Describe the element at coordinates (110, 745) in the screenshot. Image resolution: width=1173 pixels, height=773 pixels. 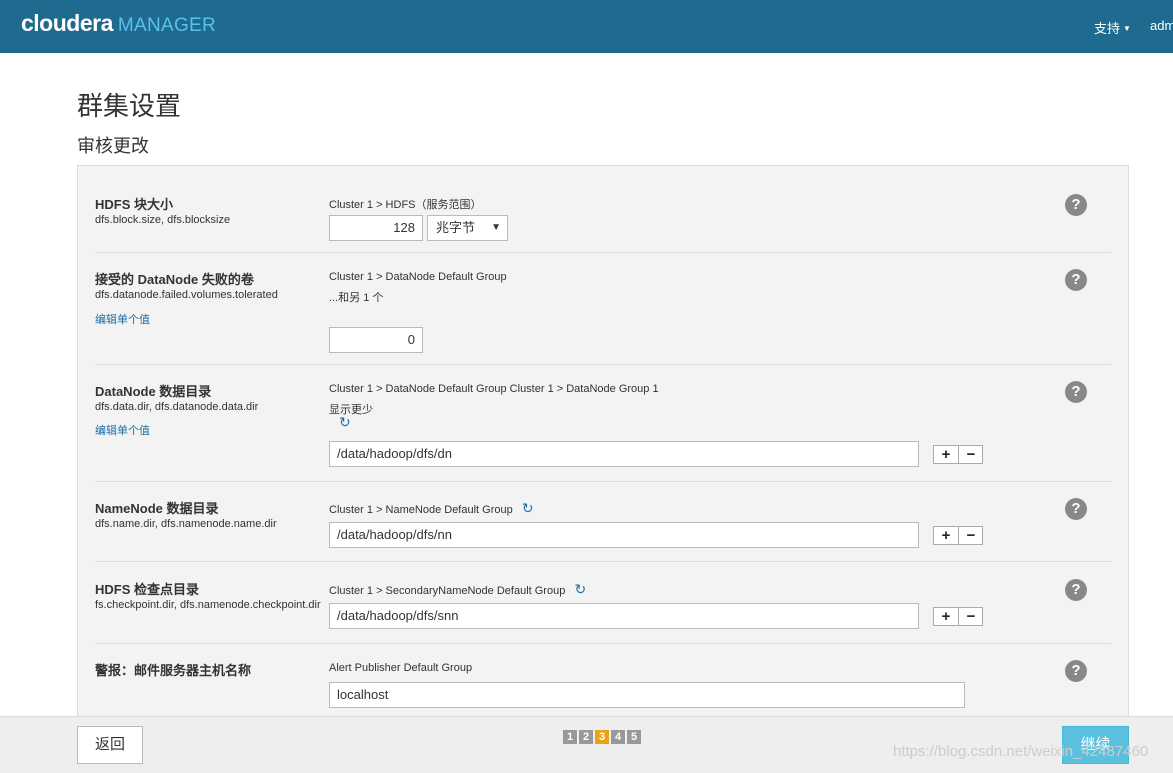
I see `back-button: 返回` at that location.